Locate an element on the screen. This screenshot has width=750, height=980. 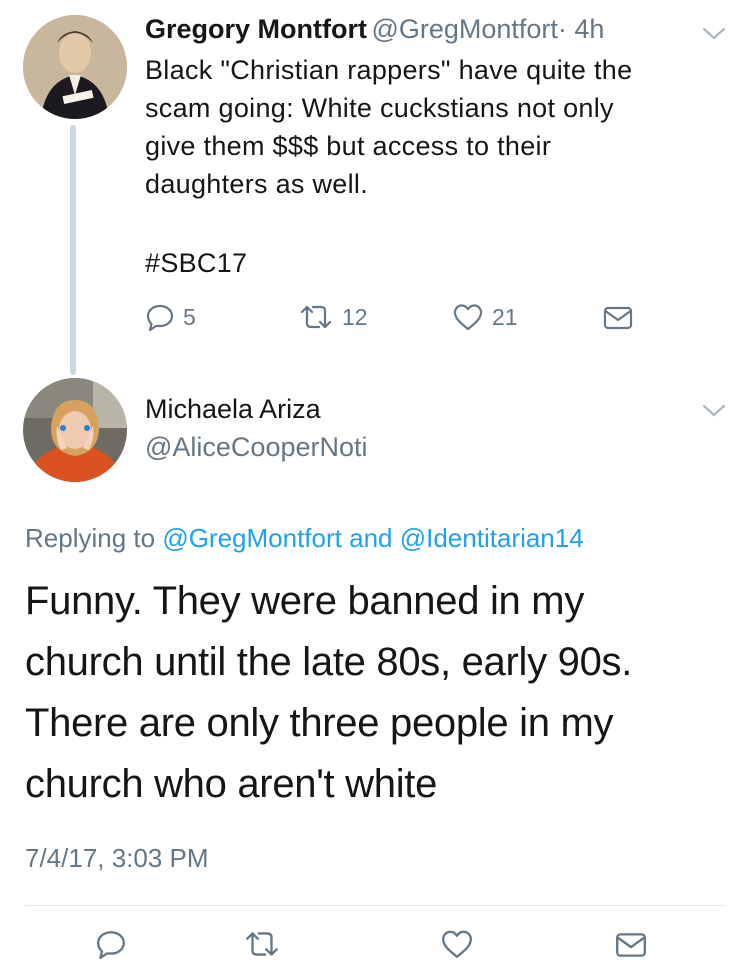
like-button is located at coordinates (457, 944).